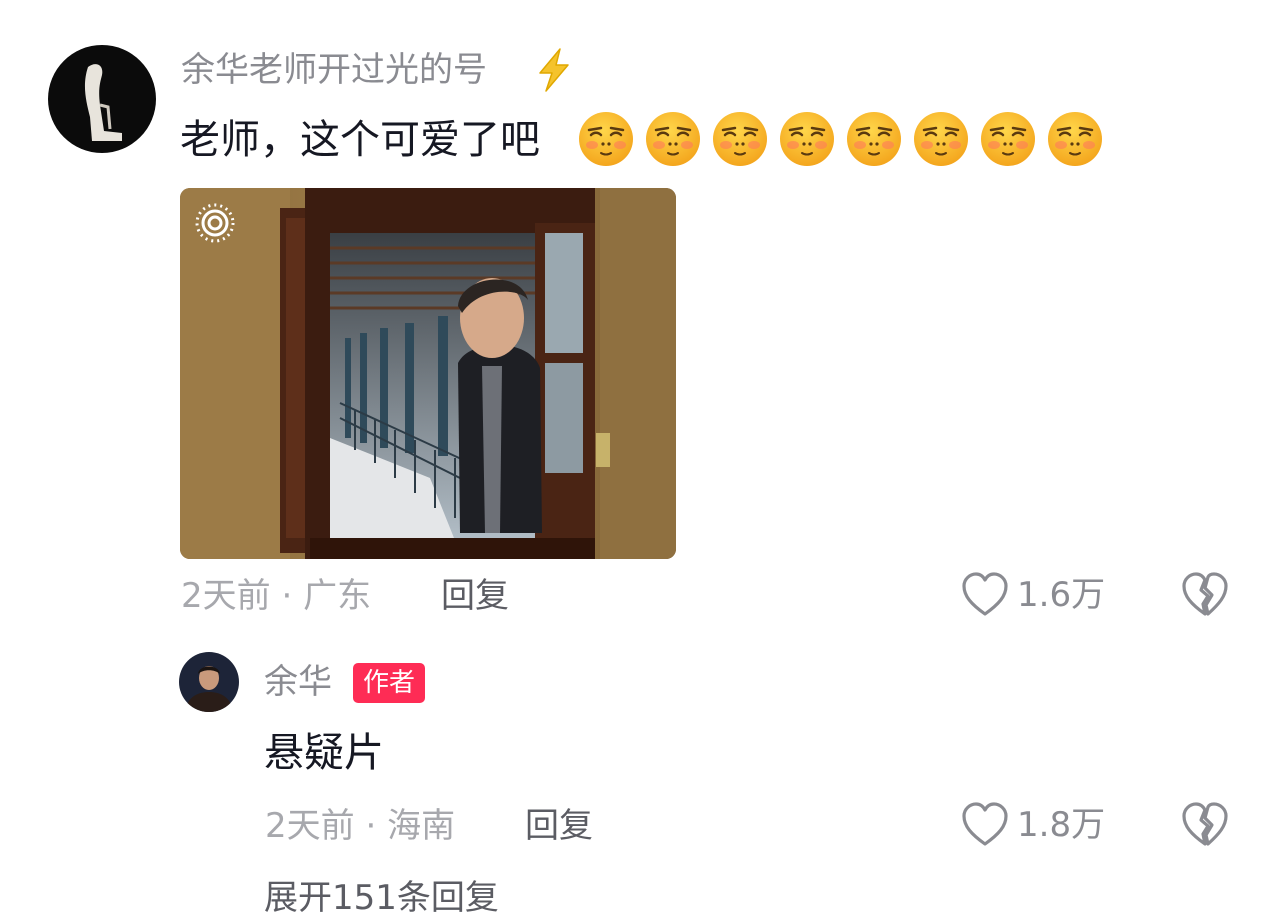  Describe the element at coordinates (1061, 825) in the screenshot. I see `reply-like-count: 1.8万` at that location.